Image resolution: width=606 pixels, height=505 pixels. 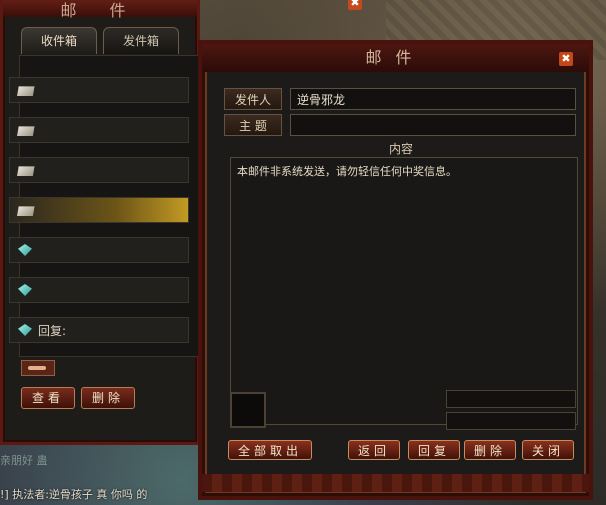 What do you see at coordinates (355, 5) in the screenshot?
I see `inbox-close-icon: ✖` at bounding box center [355, 5].